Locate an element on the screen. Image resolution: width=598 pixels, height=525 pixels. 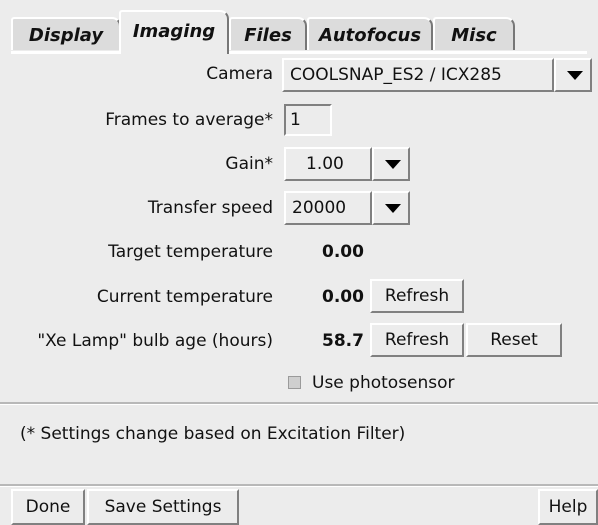
bulb-age-value: 58.7 is located at coordinates (343, 341).